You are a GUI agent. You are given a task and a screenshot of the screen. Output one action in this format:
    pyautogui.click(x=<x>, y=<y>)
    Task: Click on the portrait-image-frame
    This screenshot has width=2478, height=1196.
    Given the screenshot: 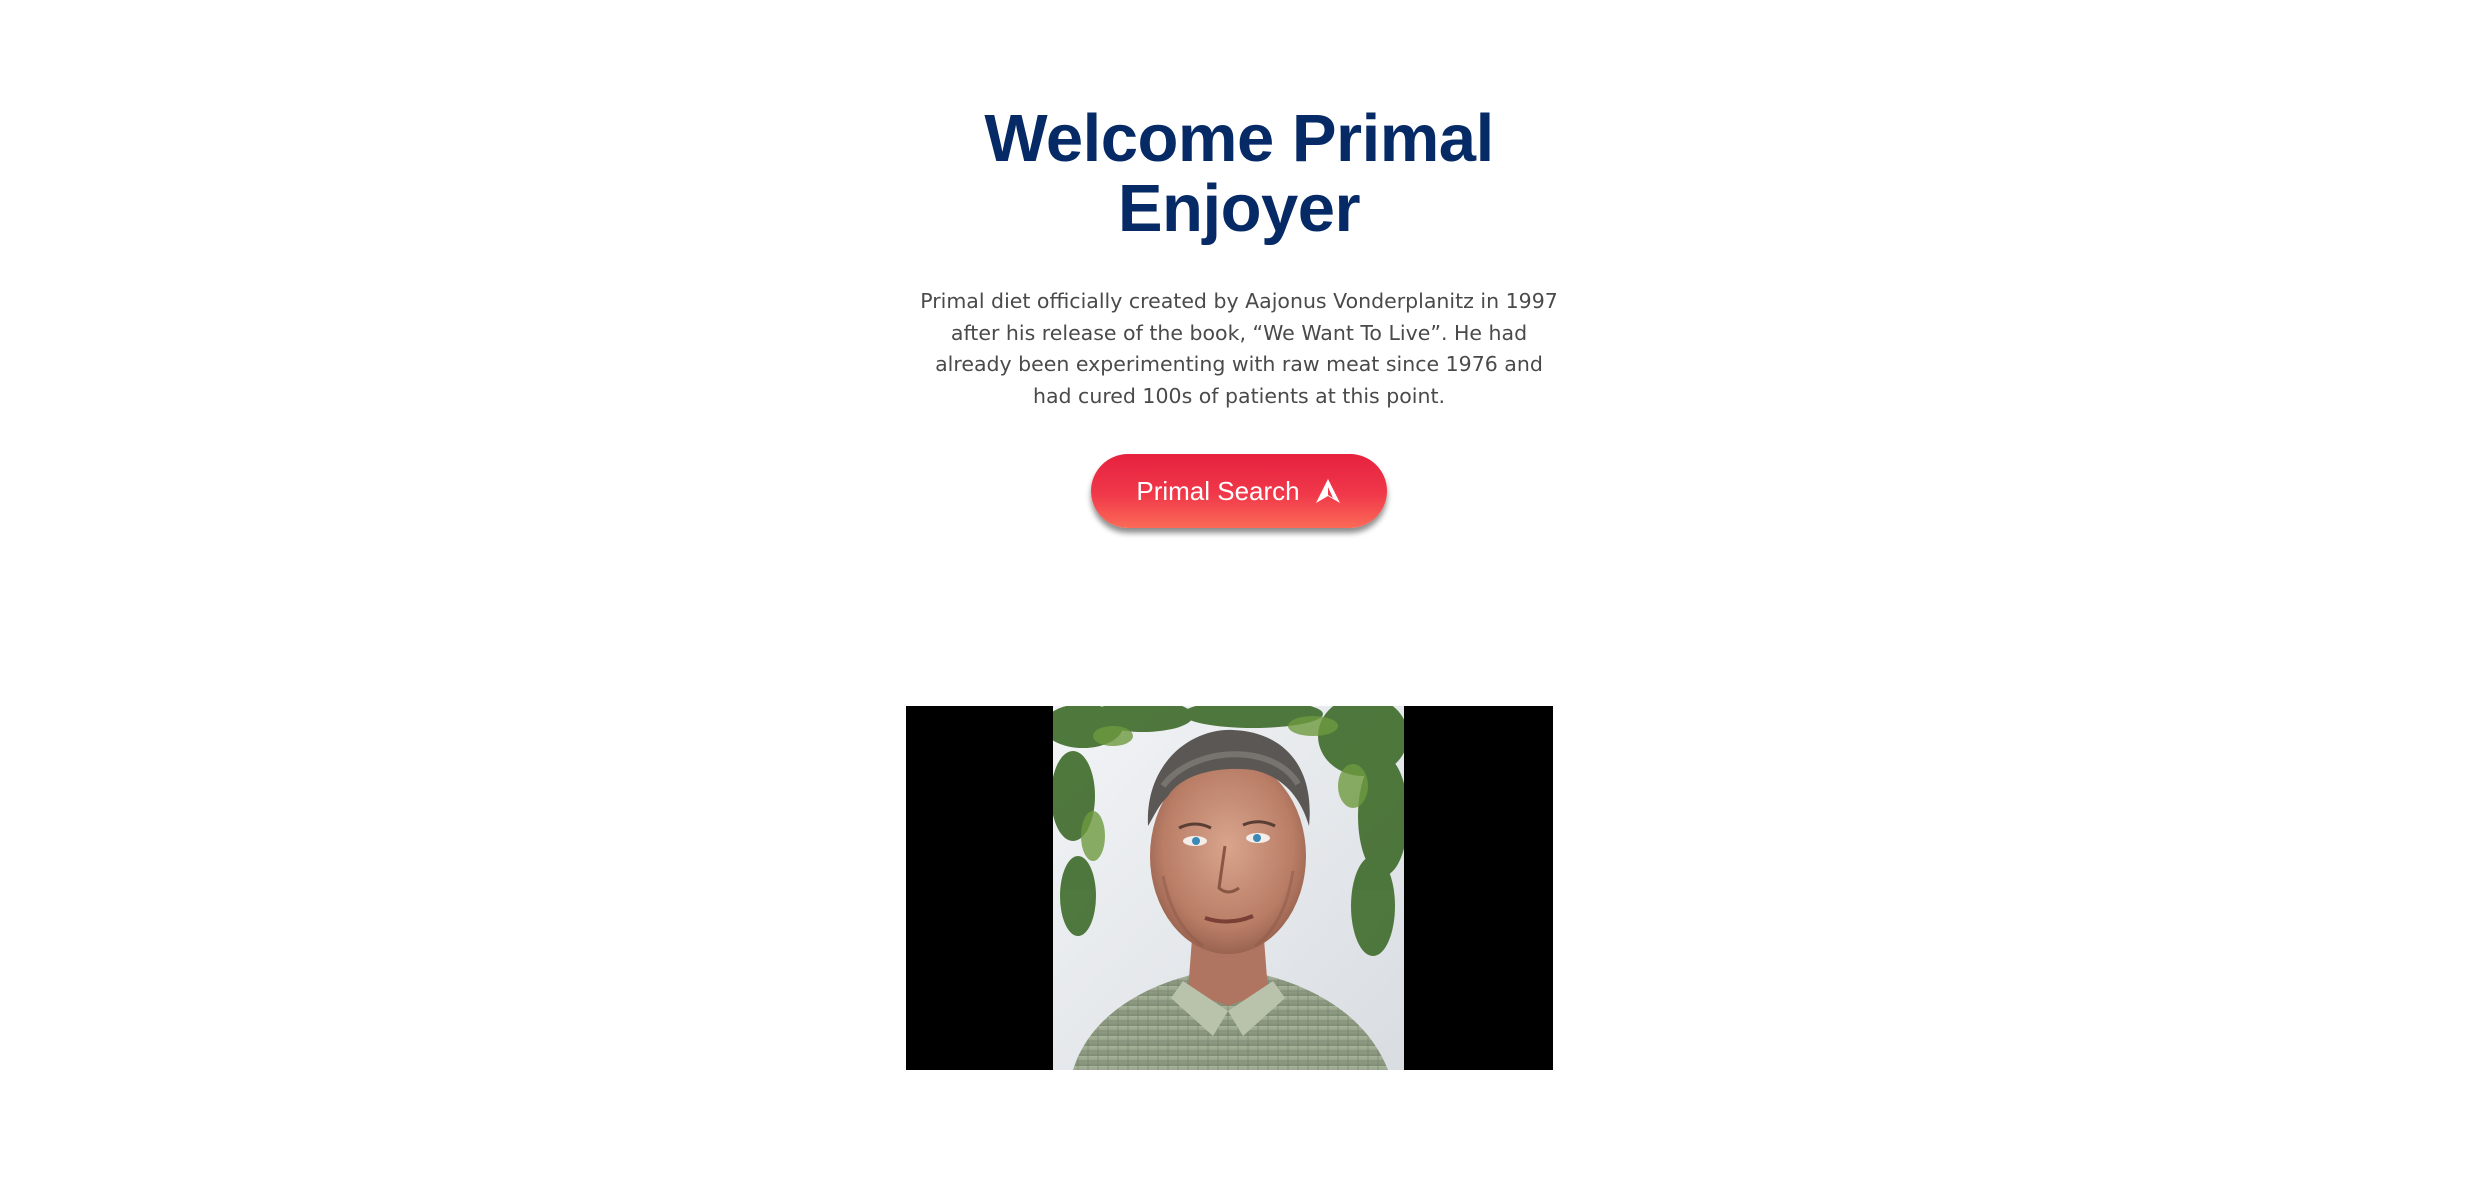 What is the action you would take?
    pyautogui.click(x=1229, y=888)
    